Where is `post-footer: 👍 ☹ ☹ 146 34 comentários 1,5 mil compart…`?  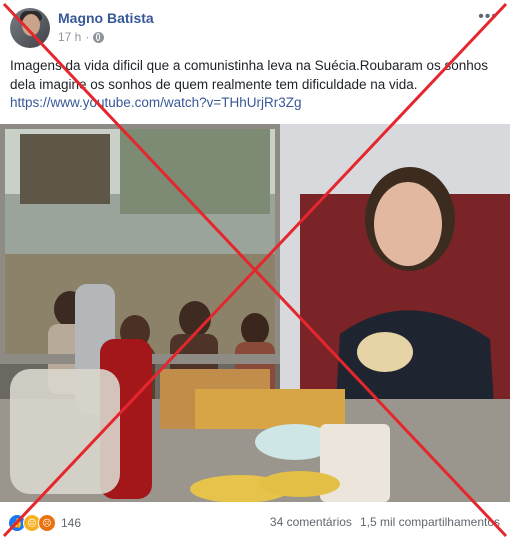
post-footer: 👍 ☹ ☹ 146 34 comentários 1,5 mil compart… is located at coordinates (255, 523).